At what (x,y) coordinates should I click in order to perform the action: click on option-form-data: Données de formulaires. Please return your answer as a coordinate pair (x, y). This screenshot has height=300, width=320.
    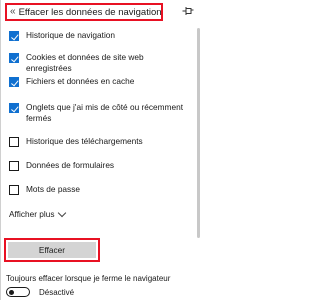
    Looking at the image, I should click on (99, 165).